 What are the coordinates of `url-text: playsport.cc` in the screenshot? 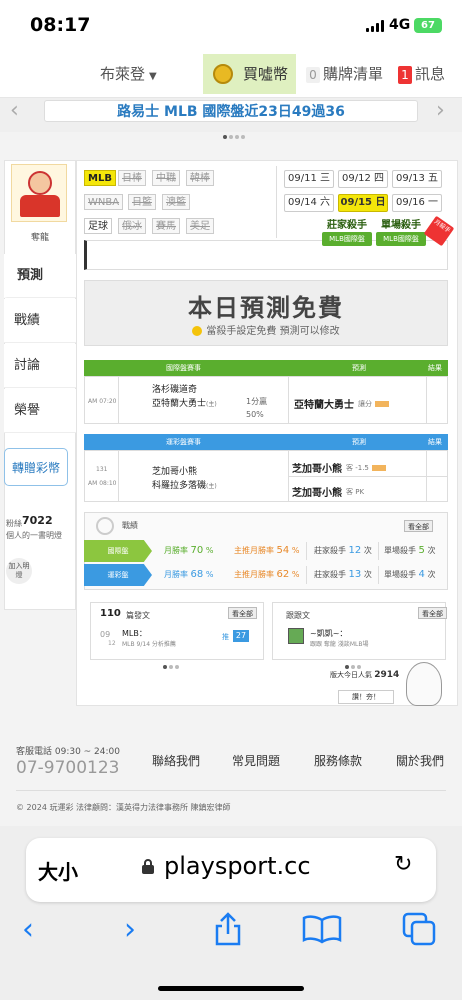 It's located at (237, 866).